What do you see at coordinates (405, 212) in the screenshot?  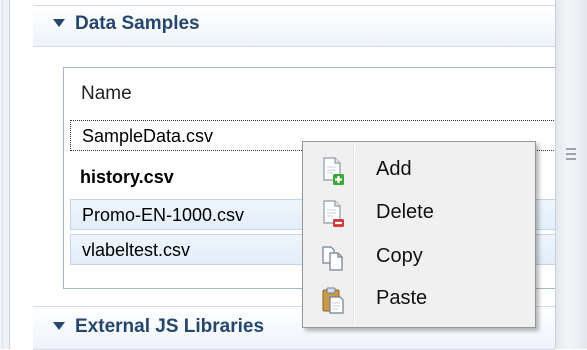 I see `menu-item-label: Delete` at bounding box center [405, 212].